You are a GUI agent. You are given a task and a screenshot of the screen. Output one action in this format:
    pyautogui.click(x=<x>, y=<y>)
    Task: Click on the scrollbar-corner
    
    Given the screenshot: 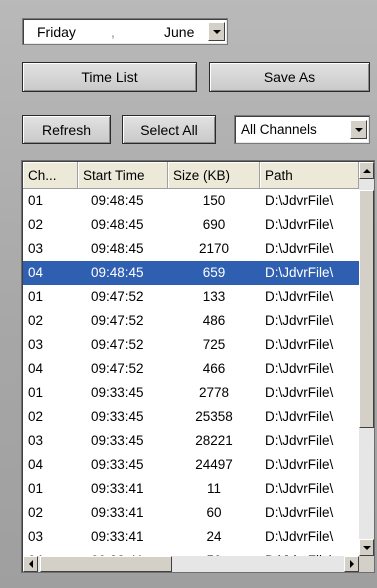 What is the action you would take?
    pyautogui.click(x=366, y=564)
    